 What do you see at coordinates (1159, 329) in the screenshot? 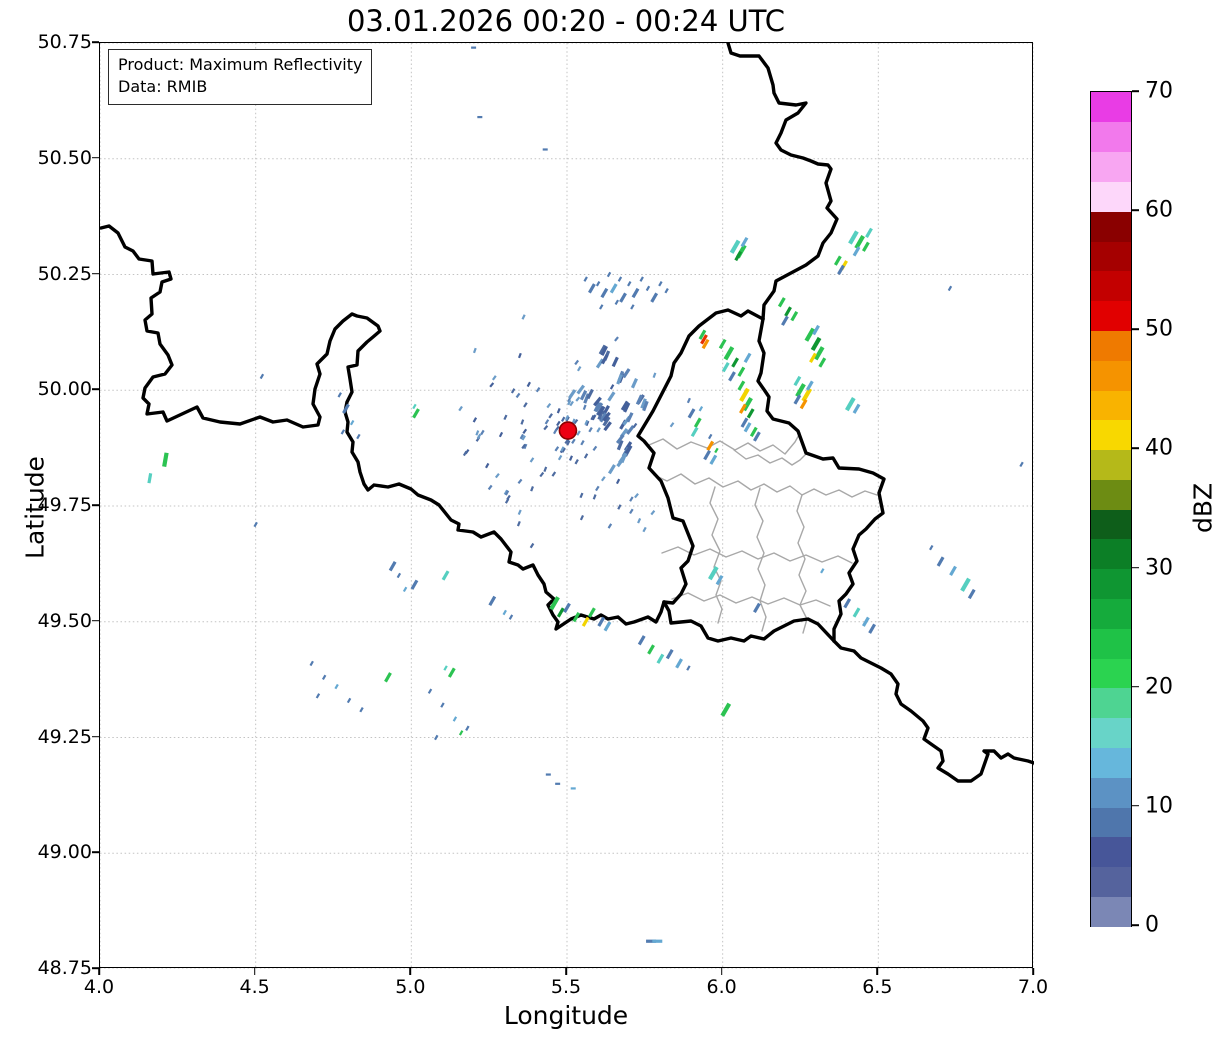
I see `colorbar-tick-label: 50` at bounding box center [1159, 329].